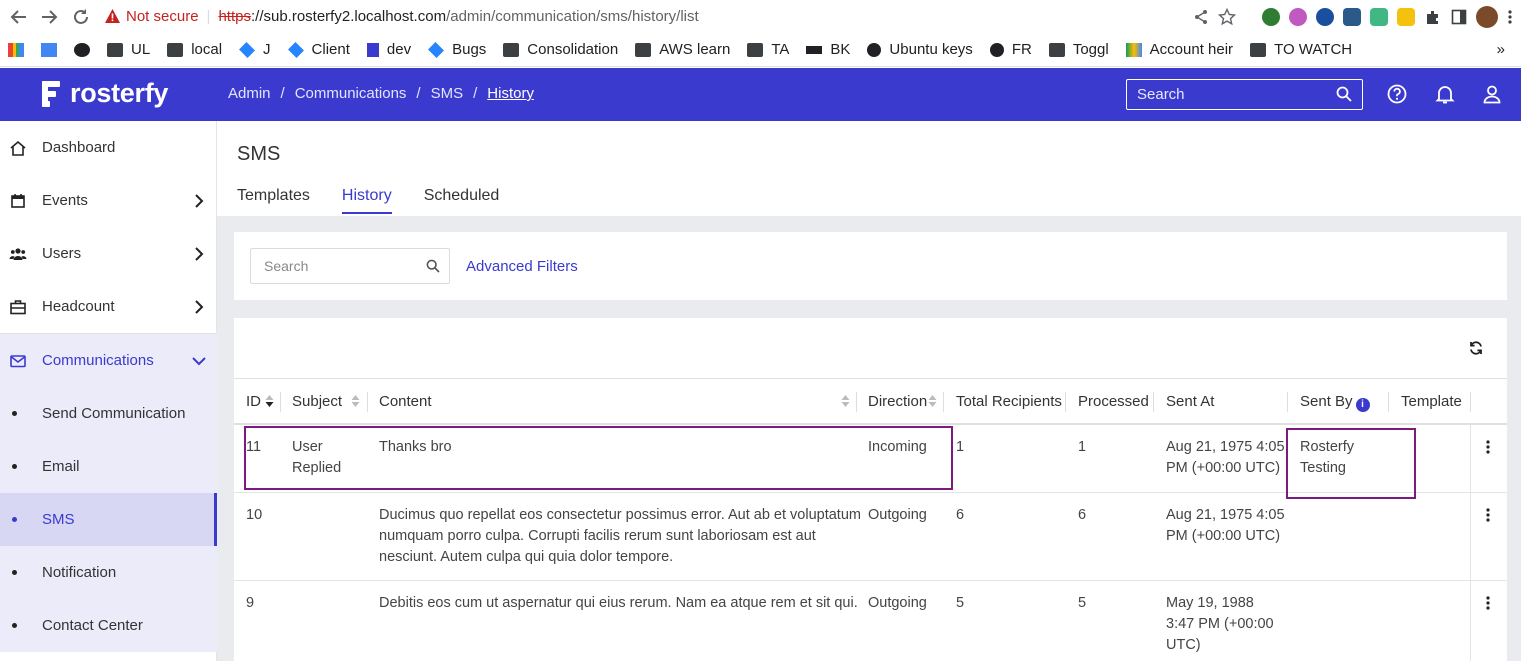 The width and height of the screenshot is (1521, 661). I want to click on tab-templates: Templates, so click(273, 200).